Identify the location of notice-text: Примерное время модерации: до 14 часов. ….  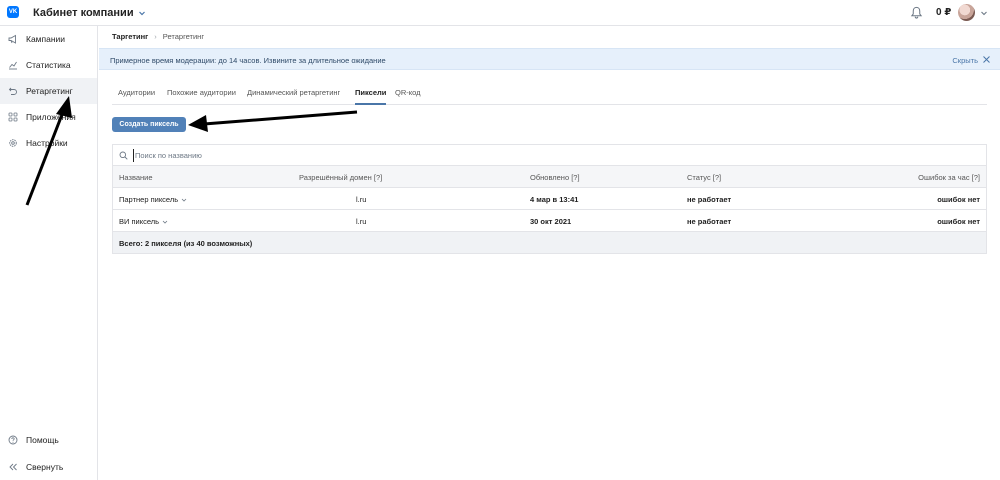
(248, 60).